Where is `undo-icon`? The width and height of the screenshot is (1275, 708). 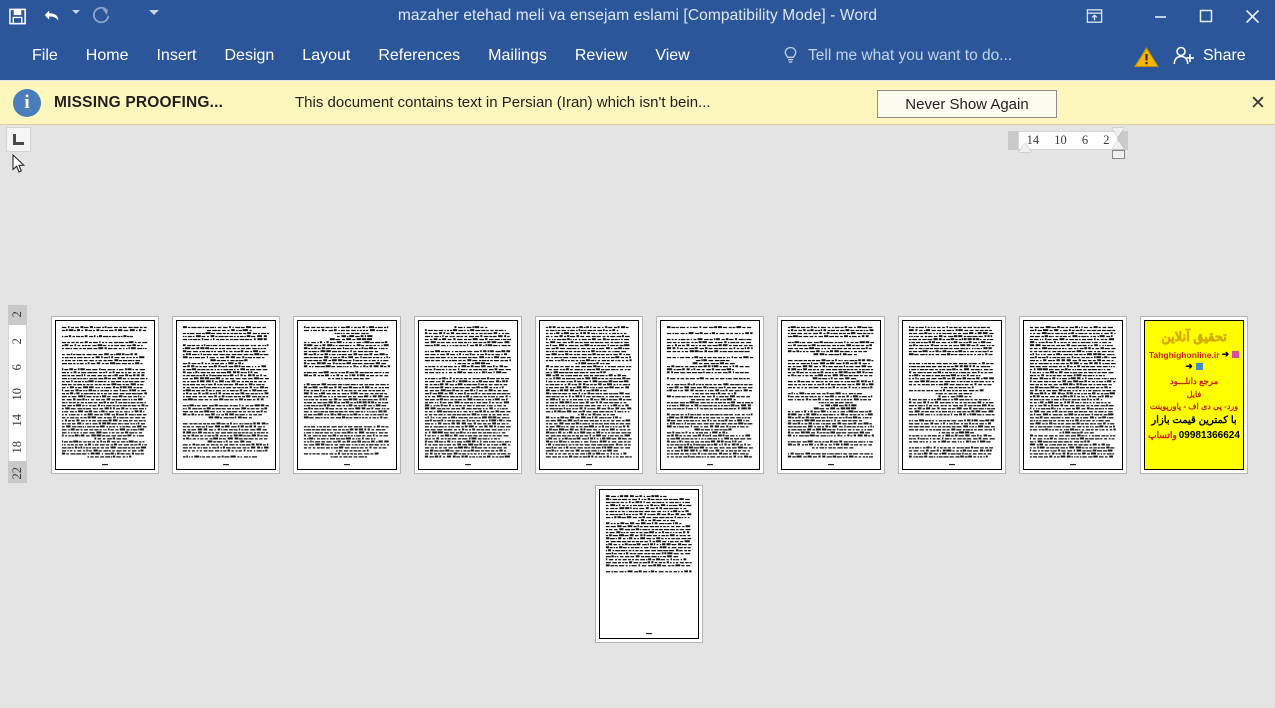 undo-icon is located at coordinates (51, 16).